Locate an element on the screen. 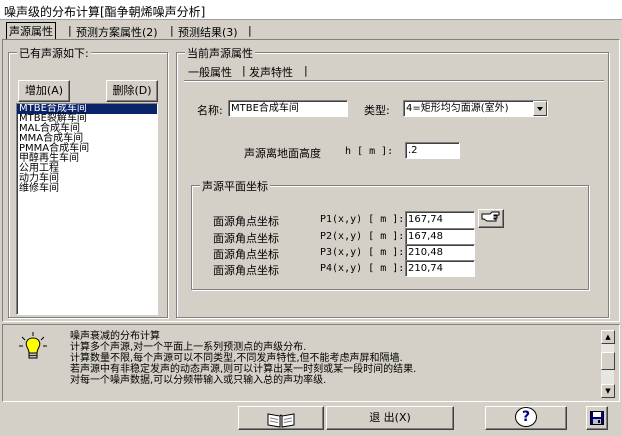  subtab-general: 一般属性 is located at coordinates (210, 72).